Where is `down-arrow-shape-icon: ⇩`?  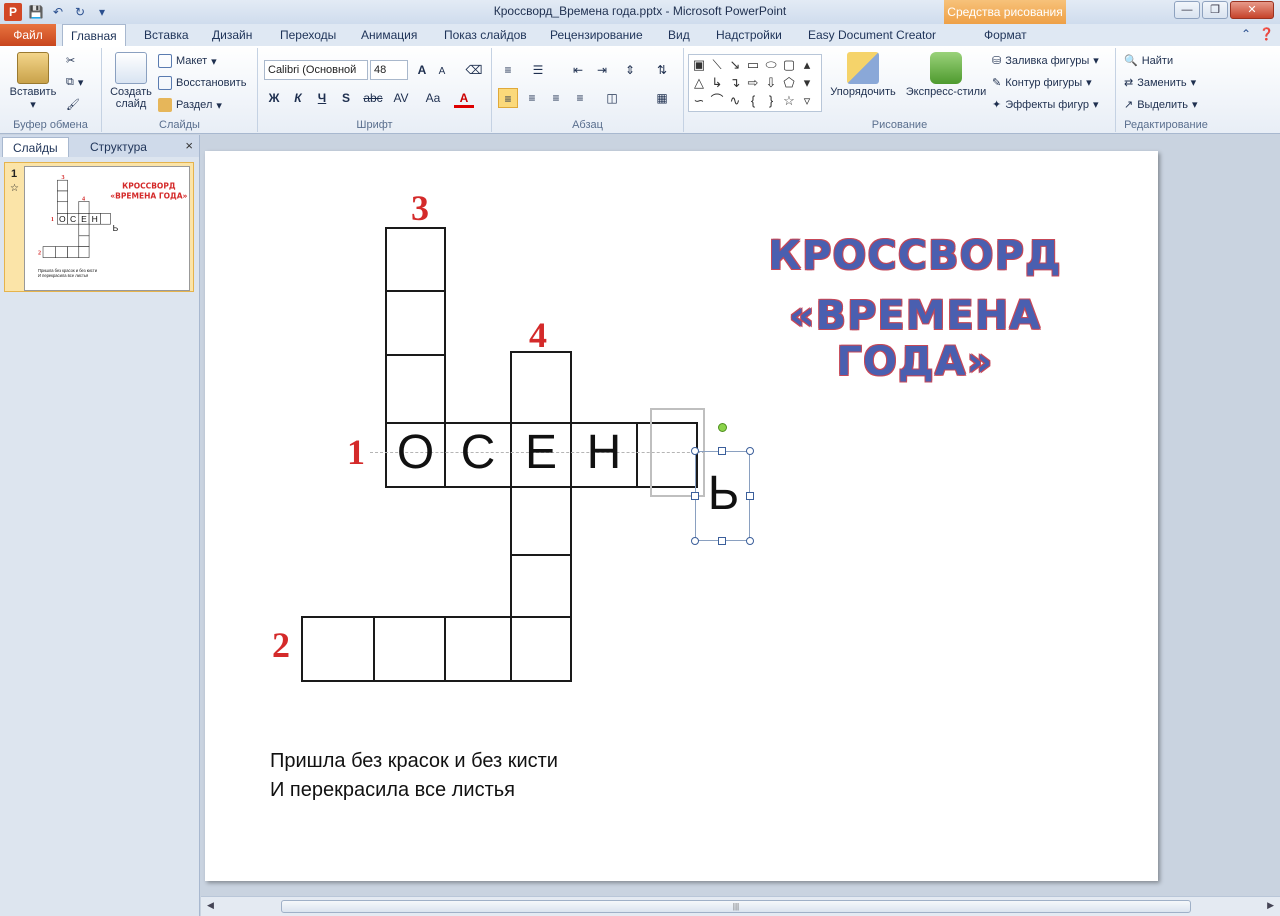 down-arrow-shape-icon: ⇩ is located at coordinates (771, 83).